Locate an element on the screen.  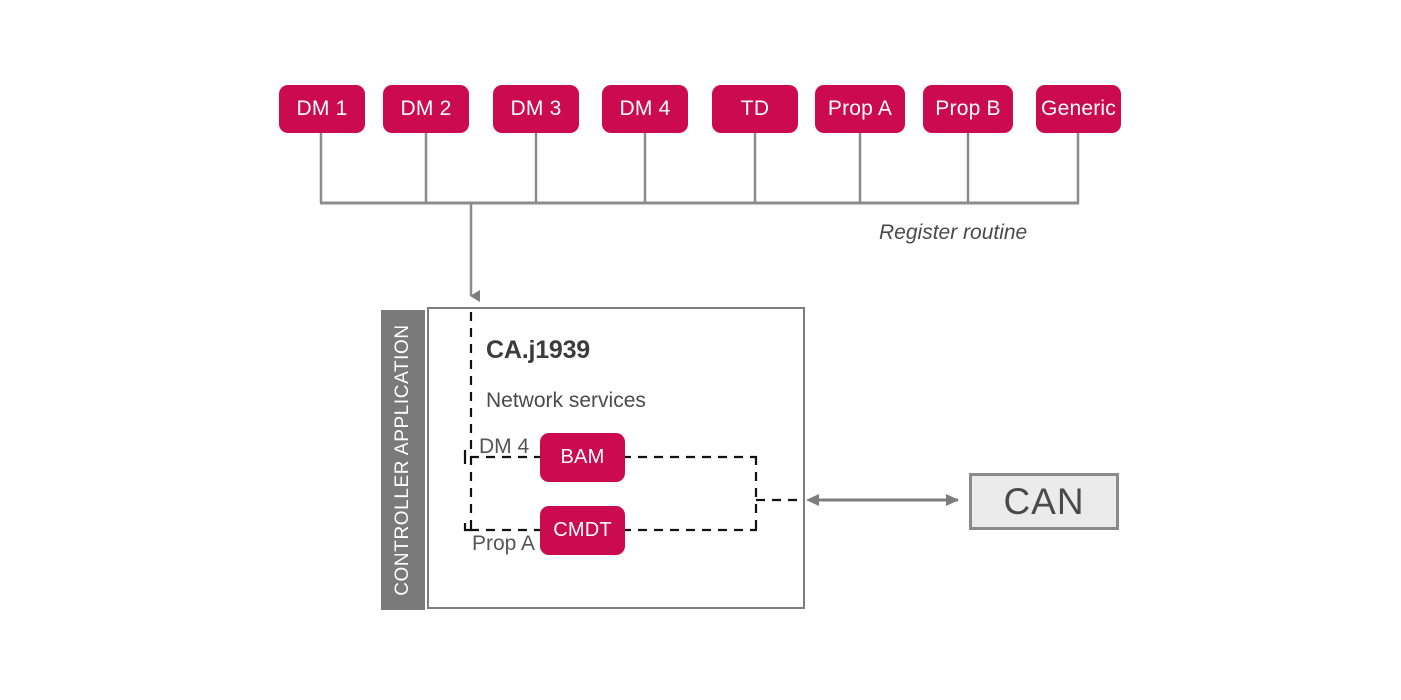
can-bus-box: CAN is located at coordinates (1044, 501).